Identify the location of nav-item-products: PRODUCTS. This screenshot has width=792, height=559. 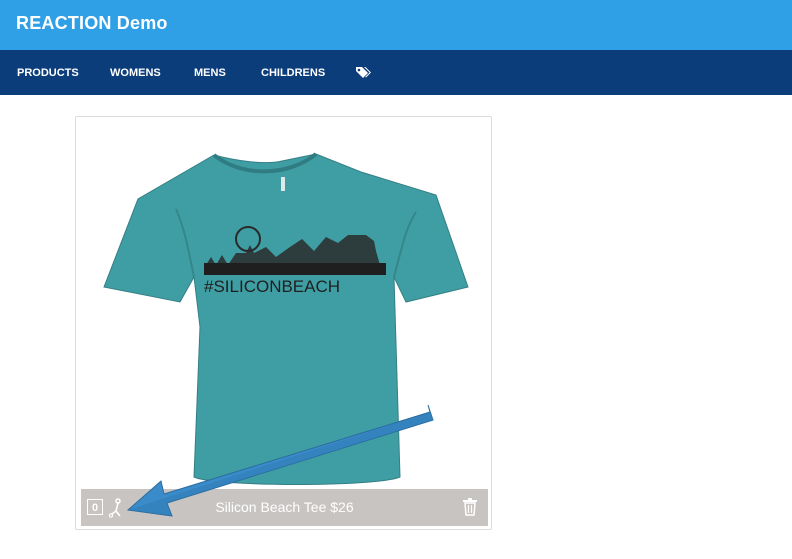
(48, 73).